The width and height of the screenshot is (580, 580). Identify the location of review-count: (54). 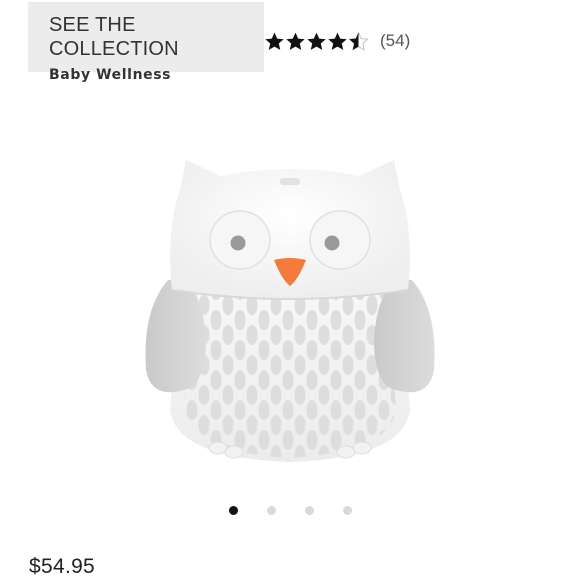
(395, 41).